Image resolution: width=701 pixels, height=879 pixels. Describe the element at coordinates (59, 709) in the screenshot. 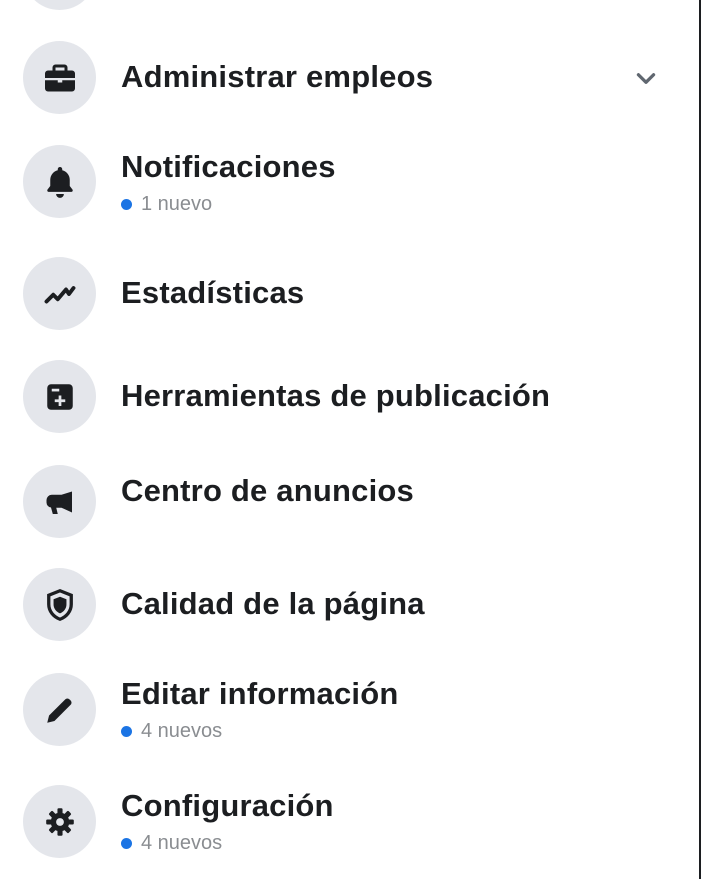

I see `pencil-icon` at that location.